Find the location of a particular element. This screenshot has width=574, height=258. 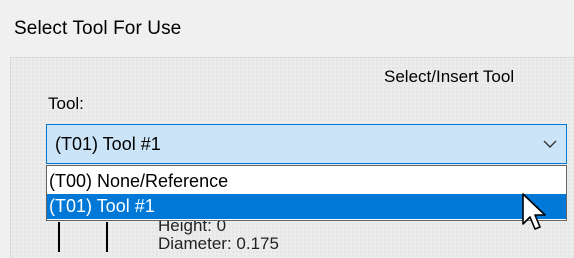

tool-label: Tool: is located at coordinates (66, 103).